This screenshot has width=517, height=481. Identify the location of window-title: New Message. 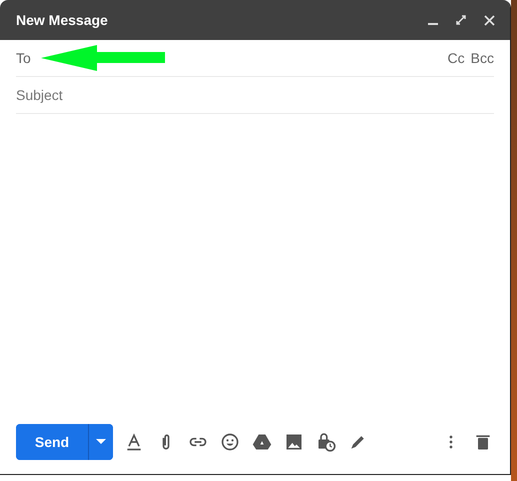
(62, 20).